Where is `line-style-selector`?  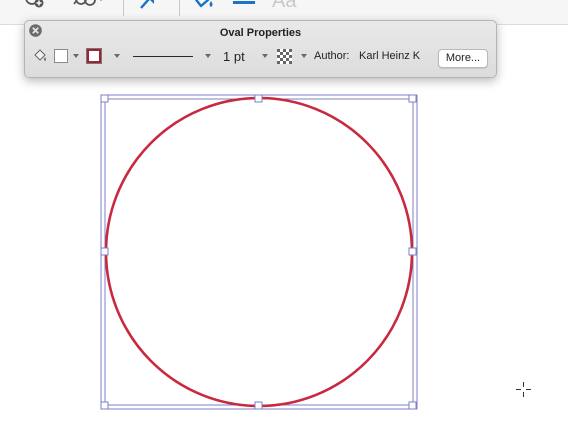 line-style-selector is located at coordinates (163, 56).